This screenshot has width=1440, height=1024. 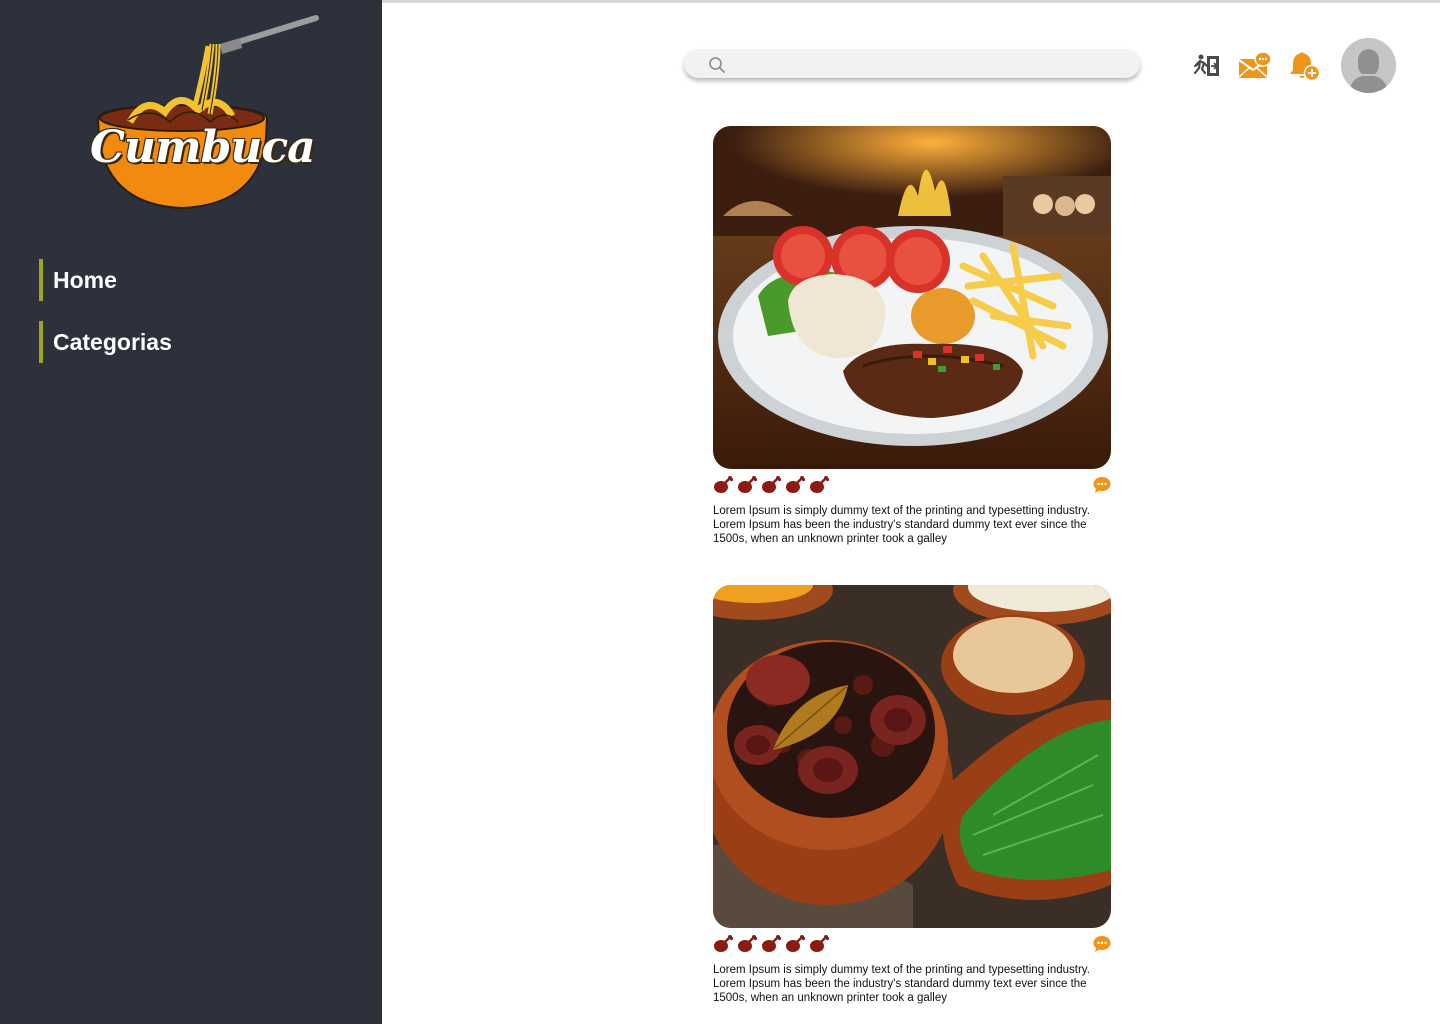 What do you see at coordinates (717, 65) in the screenshot?
I see `search-icon` at bounding box center [717, 65].